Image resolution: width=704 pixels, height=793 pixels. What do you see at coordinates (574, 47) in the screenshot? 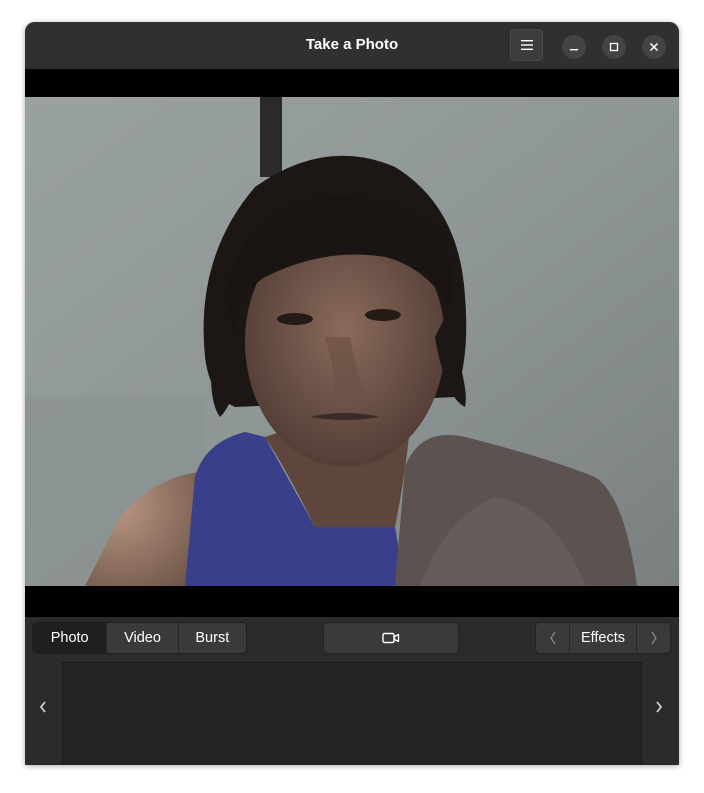
I see `minimize-button` at bounding box center [574, 47].